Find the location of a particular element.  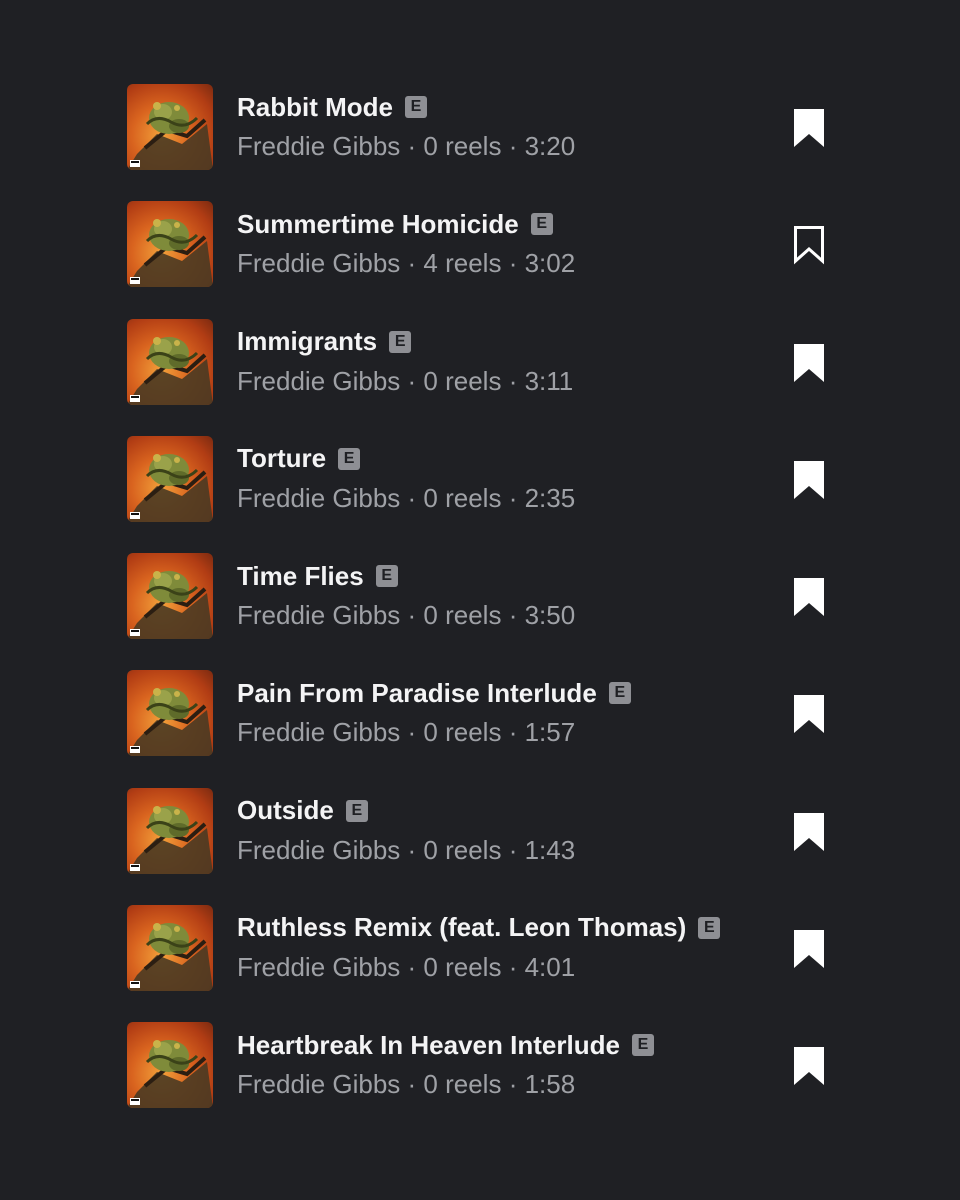

track-title: Pain From Paradise Interlude is located at coordinates (417, 692).